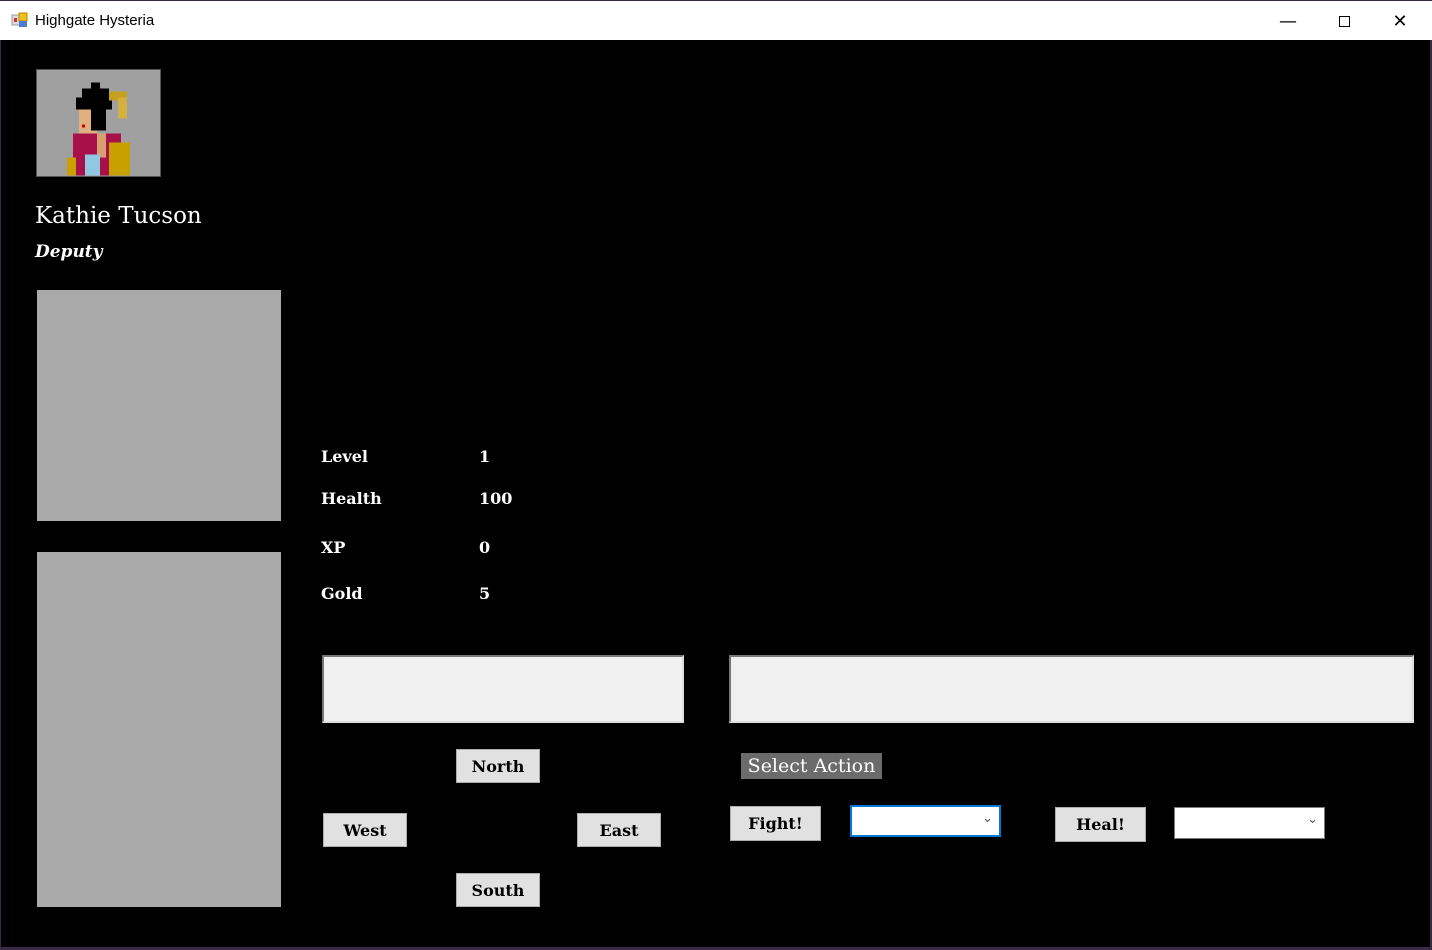 The width and height of the screenshot is (1432, 950). I want to click on east-button: East, so click(619, 830).